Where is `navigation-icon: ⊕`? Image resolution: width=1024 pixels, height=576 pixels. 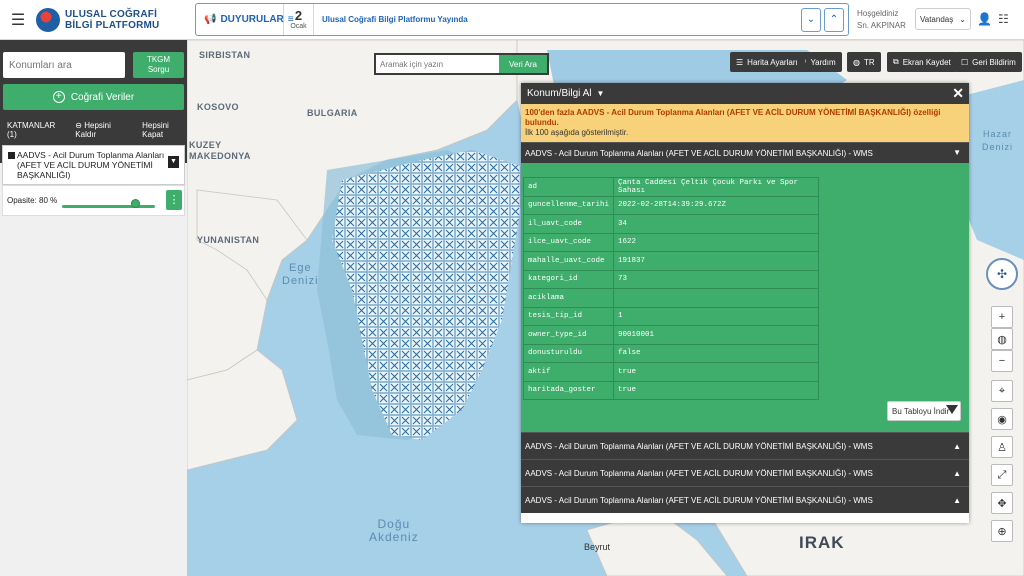
navigation-icon: ⊕ is located at coordinates (1002, 531).